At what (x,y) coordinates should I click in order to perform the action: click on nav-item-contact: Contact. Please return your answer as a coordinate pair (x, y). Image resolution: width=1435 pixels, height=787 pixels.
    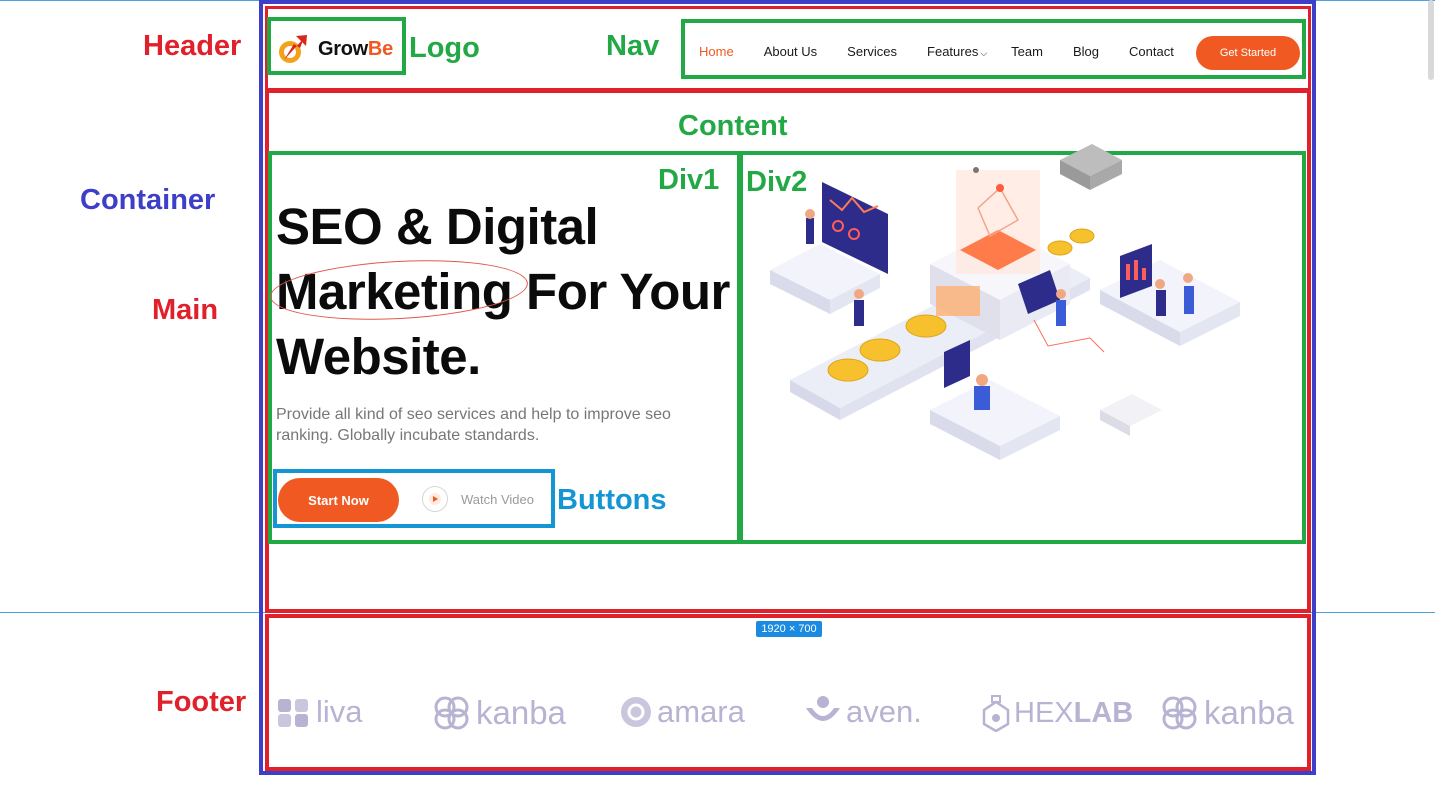
    Looking at the image, I should click on (1151, 51).